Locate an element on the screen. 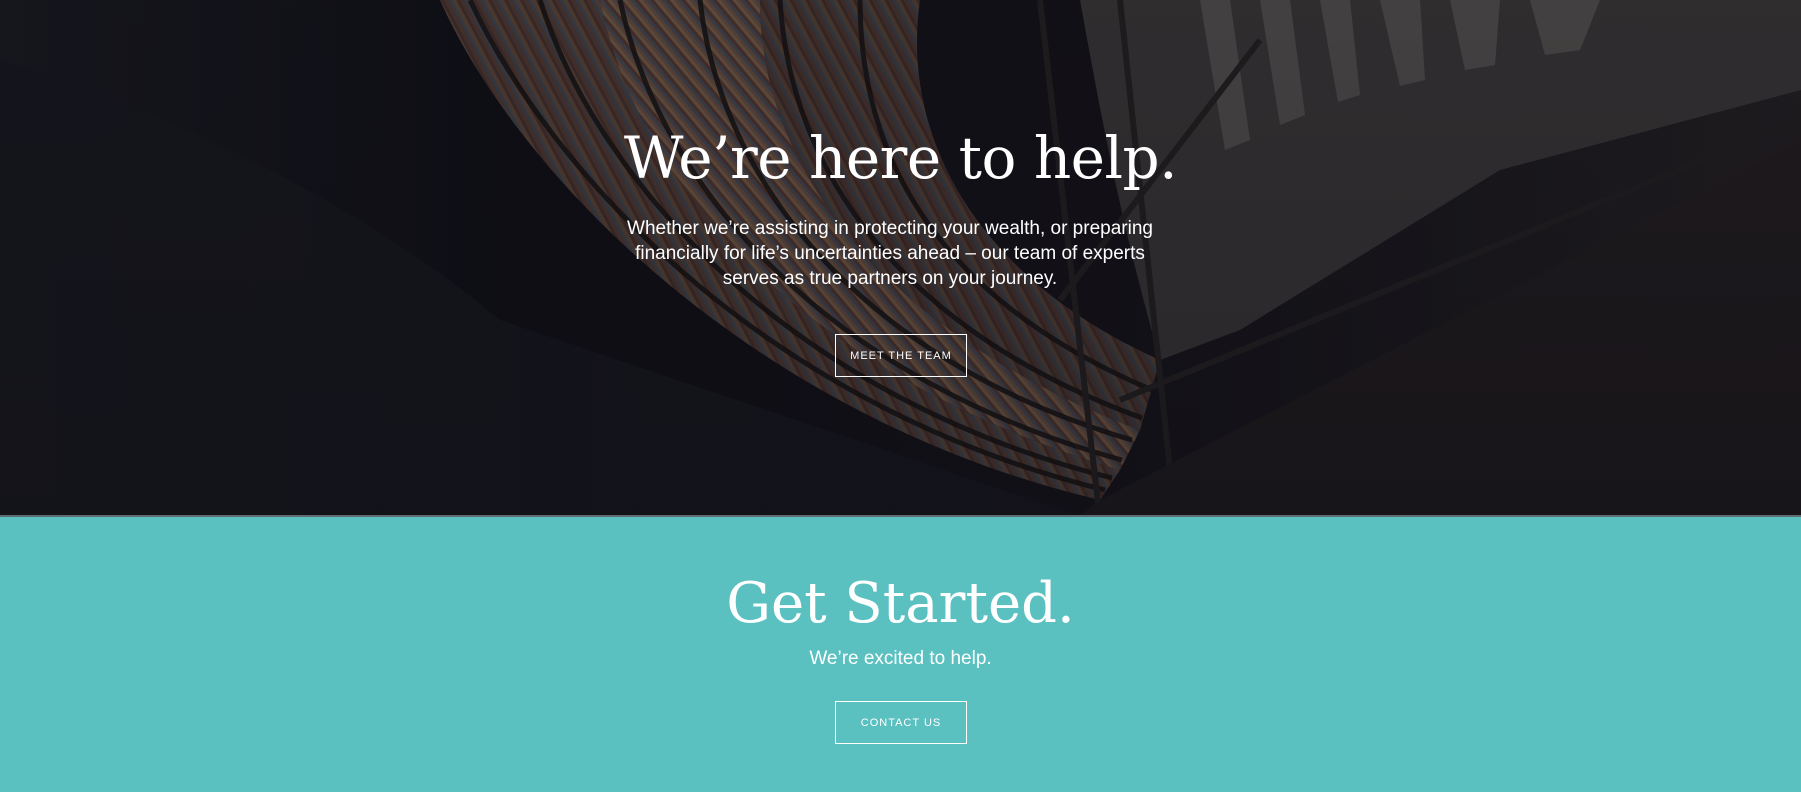 This screenshot has width=1801, height=792. meet-the-team-button: MEET THE TEAM is located at coordinates (901, 355).